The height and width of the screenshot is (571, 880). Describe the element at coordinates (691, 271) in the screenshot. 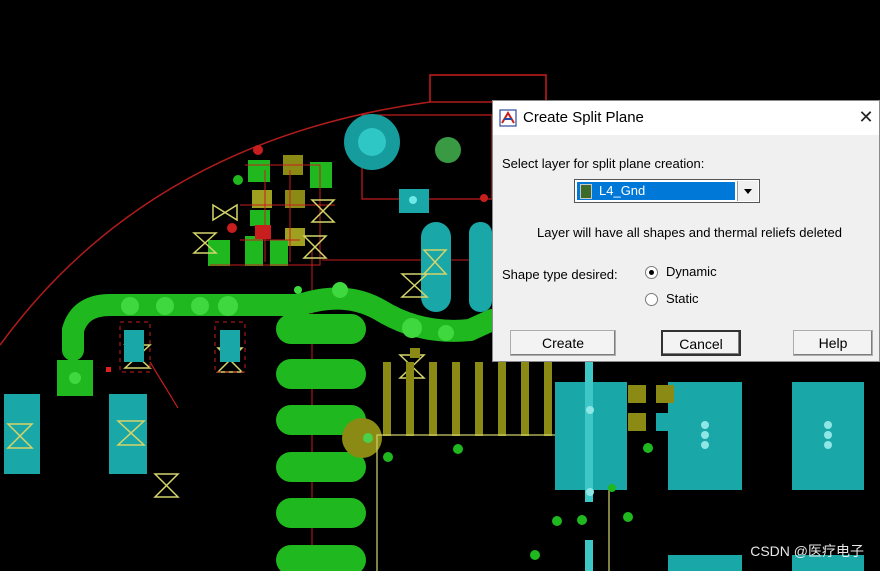

I see `radio-dynamic-label: Dynamic` at that location.